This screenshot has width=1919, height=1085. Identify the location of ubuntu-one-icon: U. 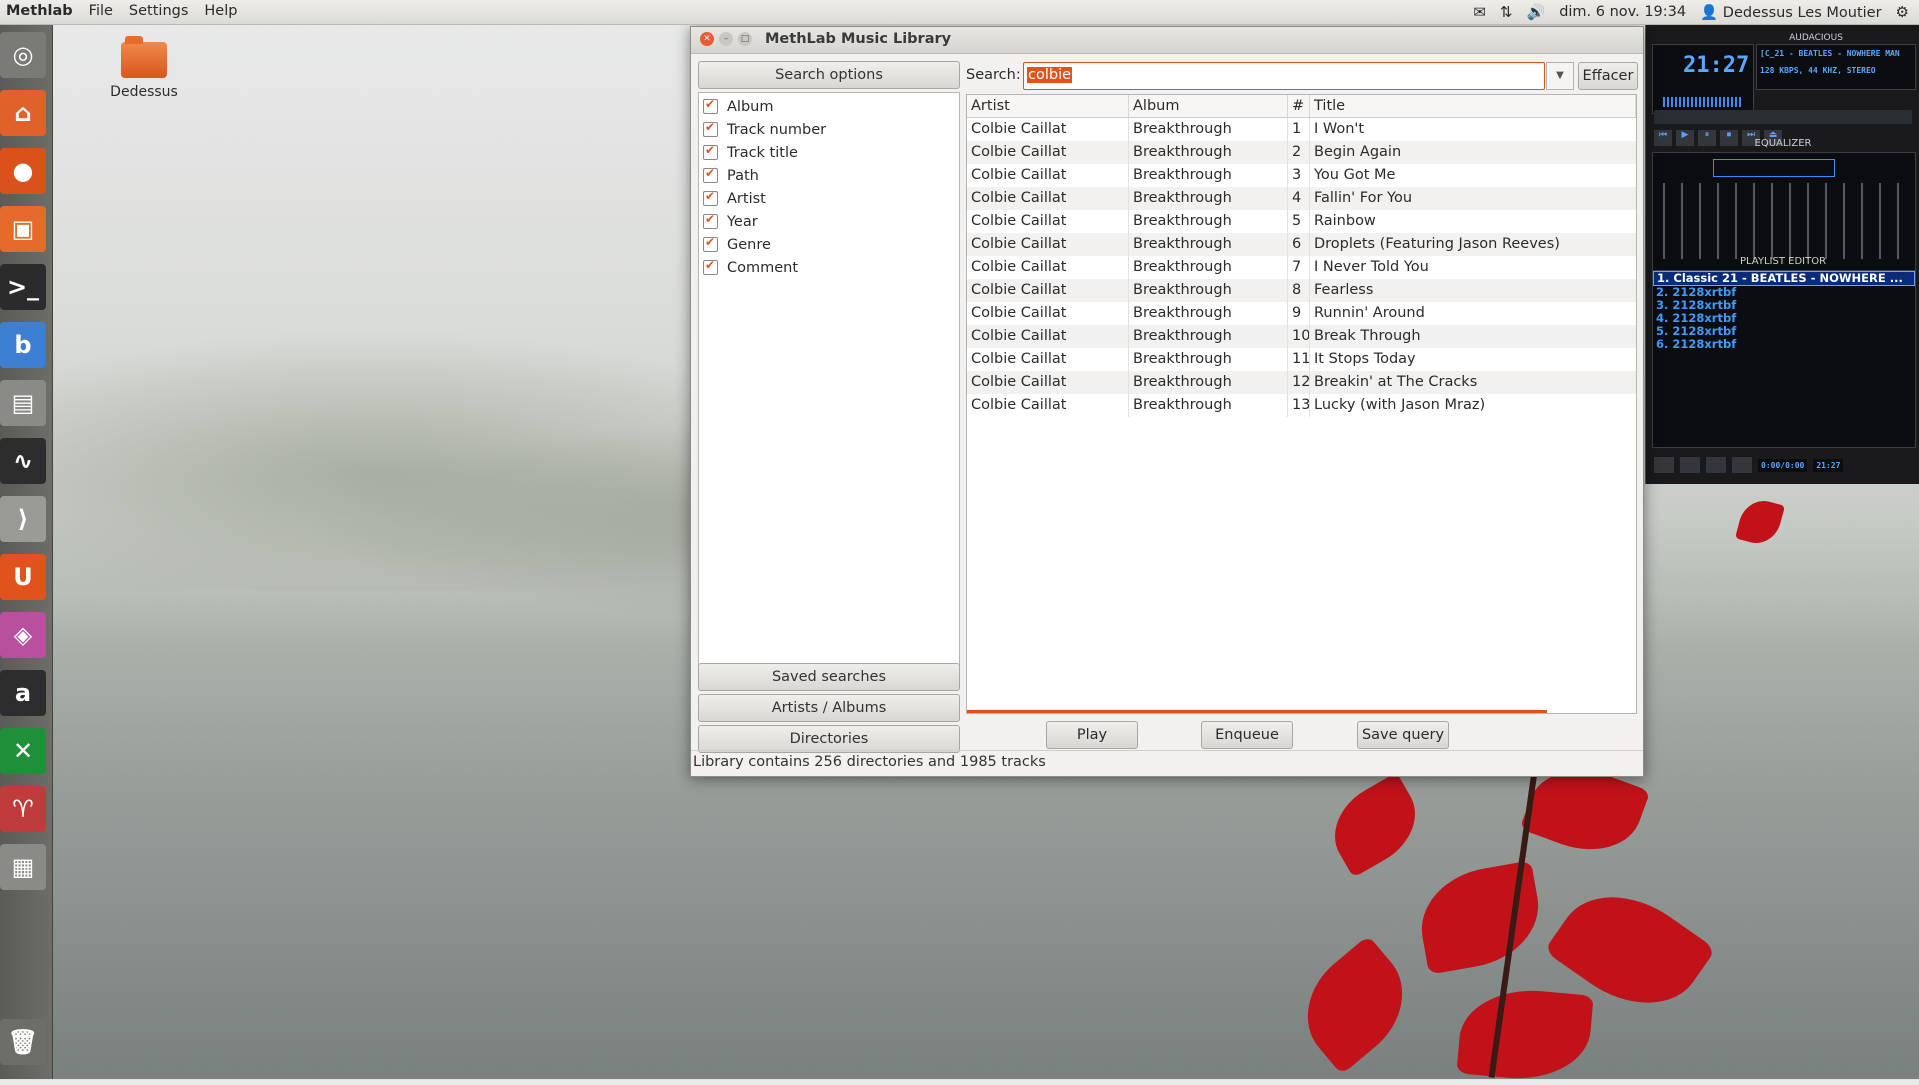
(23, 577).